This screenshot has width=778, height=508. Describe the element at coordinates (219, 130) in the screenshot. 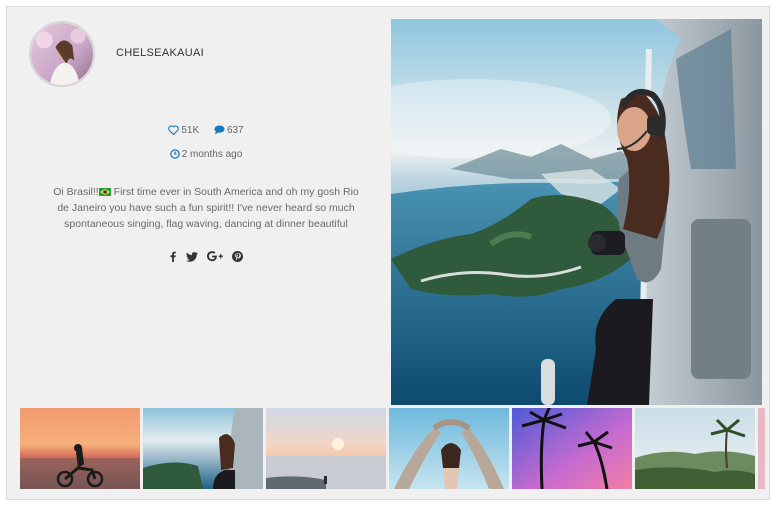

I see `comment-icon` at that location.